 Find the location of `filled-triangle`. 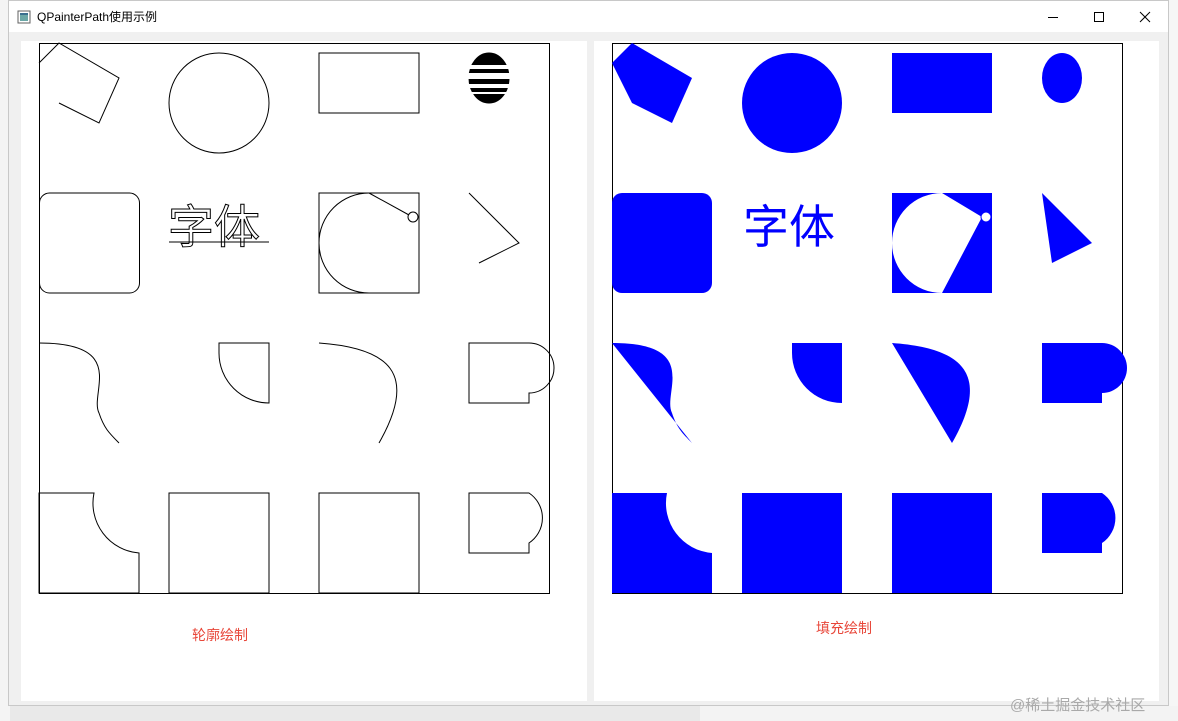

filled-triangle is located at coordinates (1067, 228).